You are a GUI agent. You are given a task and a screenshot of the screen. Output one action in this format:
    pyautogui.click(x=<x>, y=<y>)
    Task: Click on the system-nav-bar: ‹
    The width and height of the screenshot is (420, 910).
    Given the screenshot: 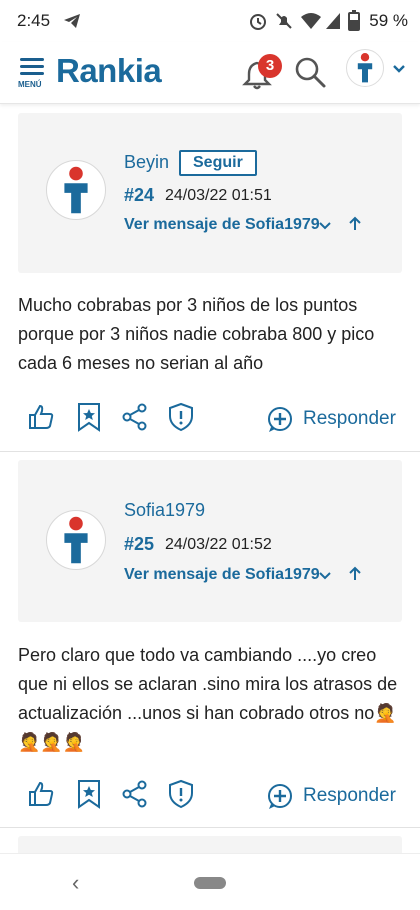 What is the action you would take?
    pyautogui.click(x=210, y=881)
    